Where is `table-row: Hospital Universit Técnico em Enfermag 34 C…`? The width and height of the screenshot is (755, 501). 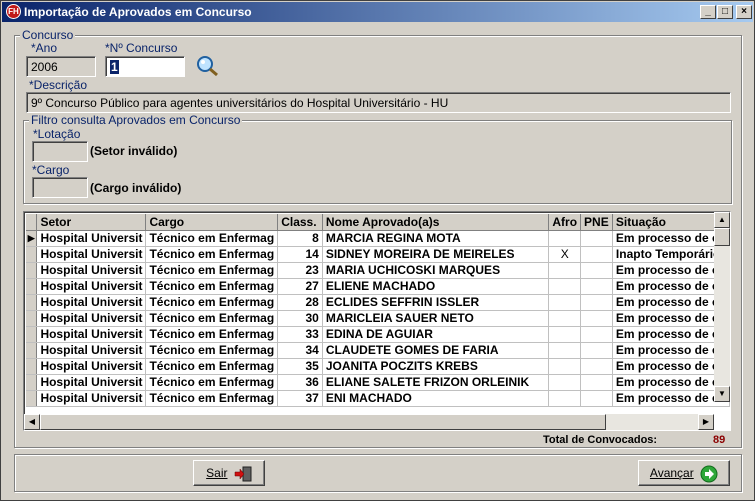 table-row: Hospital Universit Técnico em Enfermag 34 C… is located at coordinates (378, 350).